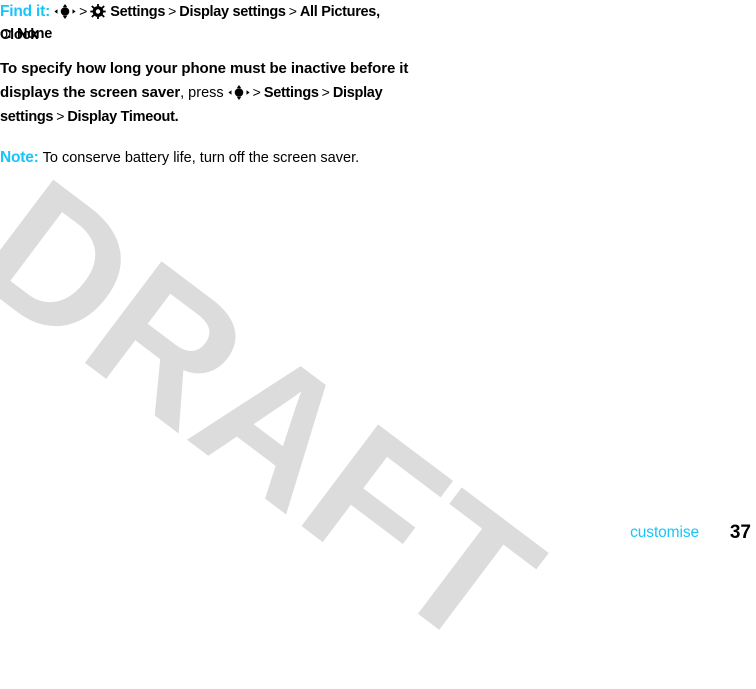  I want to click on path-item-settings-2: Settings, so click(291, 93).